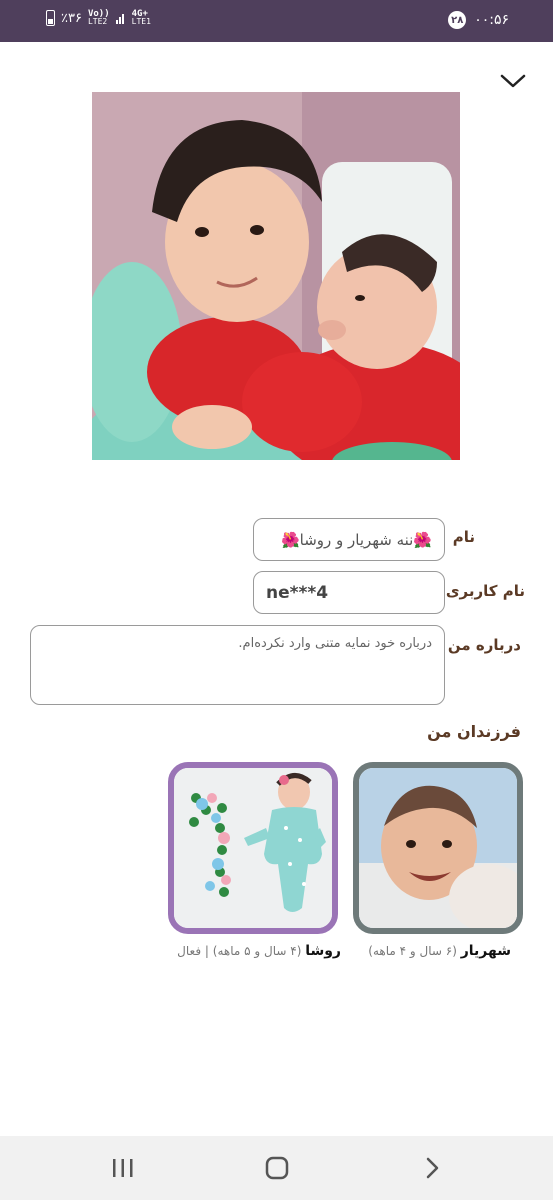  I want to click on name-field: 🌺ننه شهریار و روشا🌺, so click(349, 539).